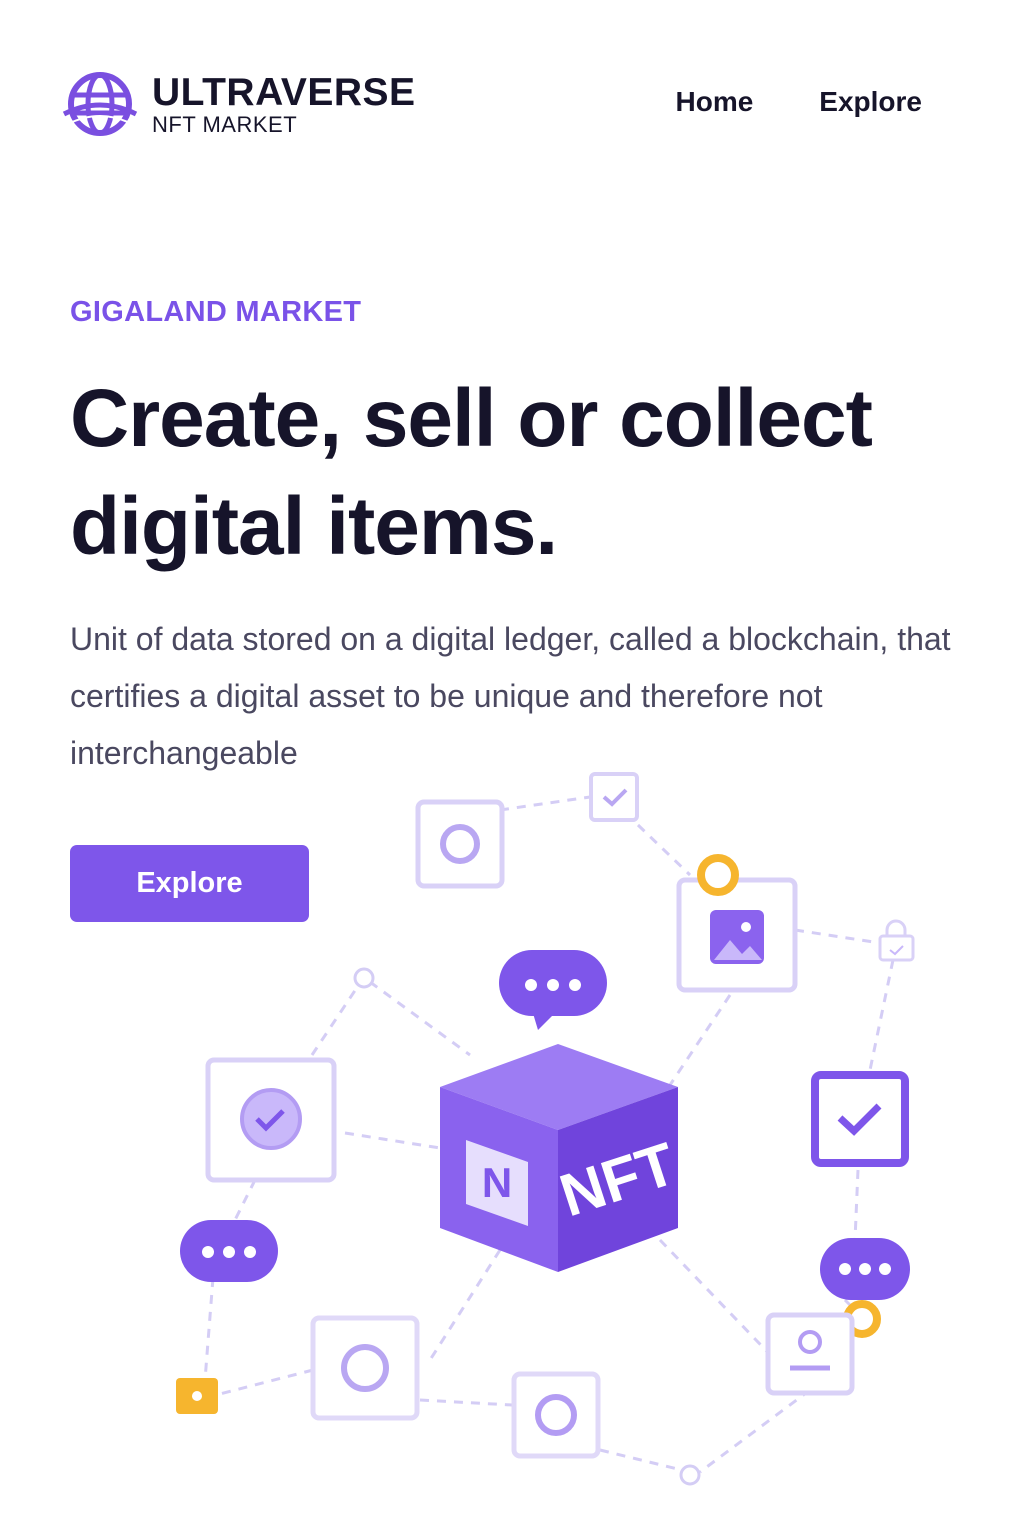  What do you see at coordinates (216, 312) in the screenshot?
I see `hero-eyebrow: GIGALAND MARKET` at bounding box center [216, 312].